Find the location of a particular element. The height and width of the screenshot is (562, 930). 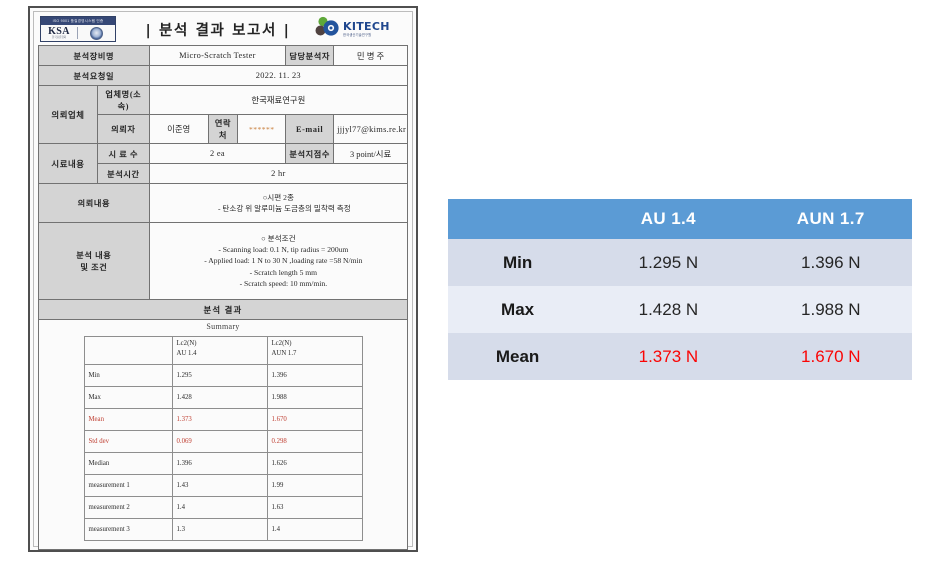

table-row: Max 1.428 1.988 is located at coordinates (223, 397).